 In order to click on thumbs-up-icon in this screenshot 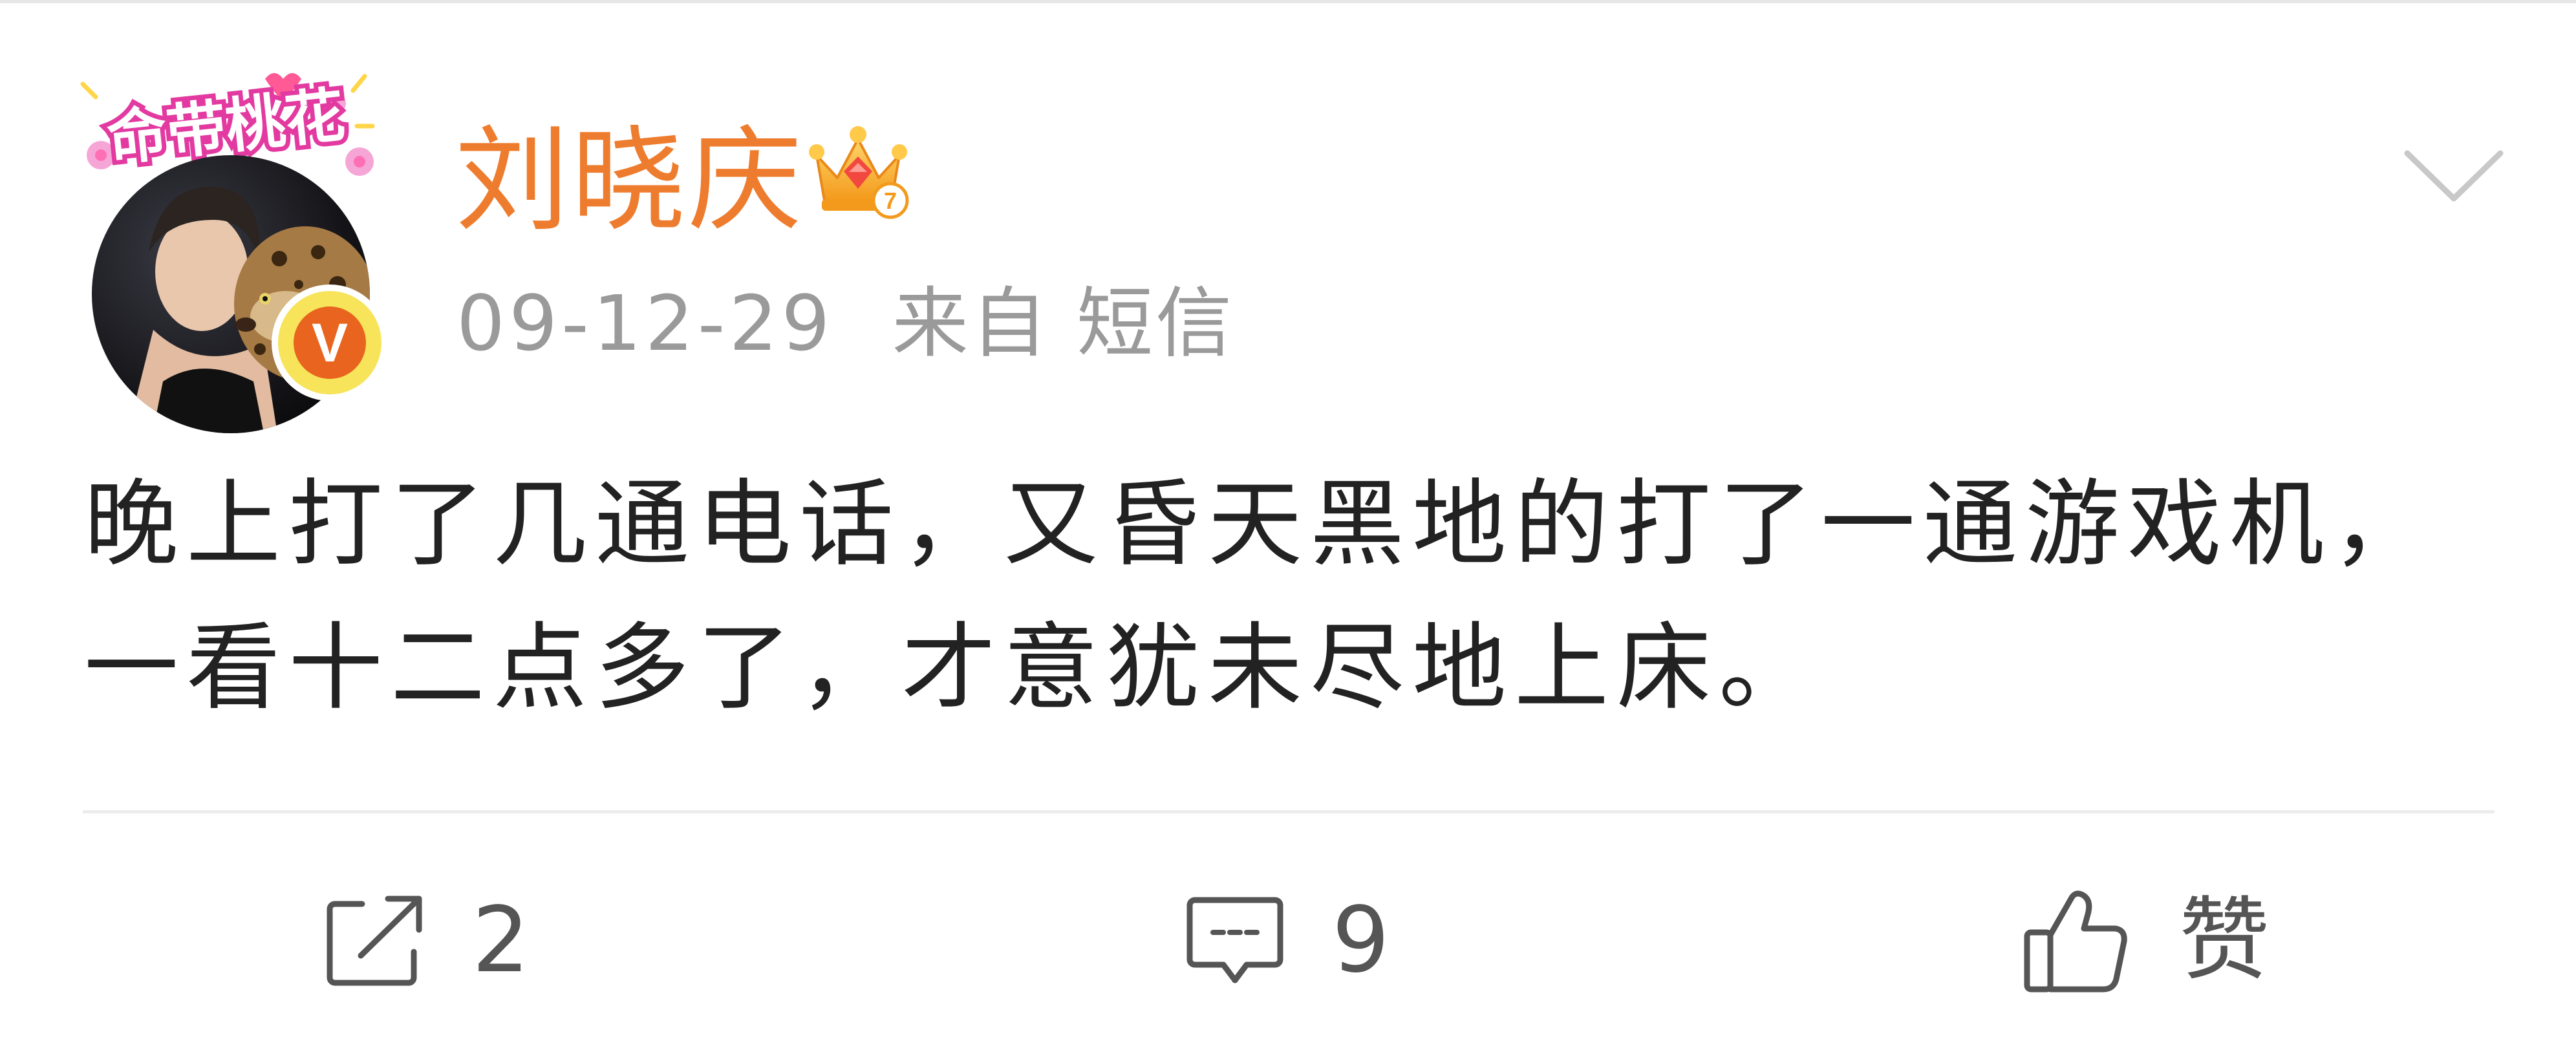, I will do `click(2075, 941)`.